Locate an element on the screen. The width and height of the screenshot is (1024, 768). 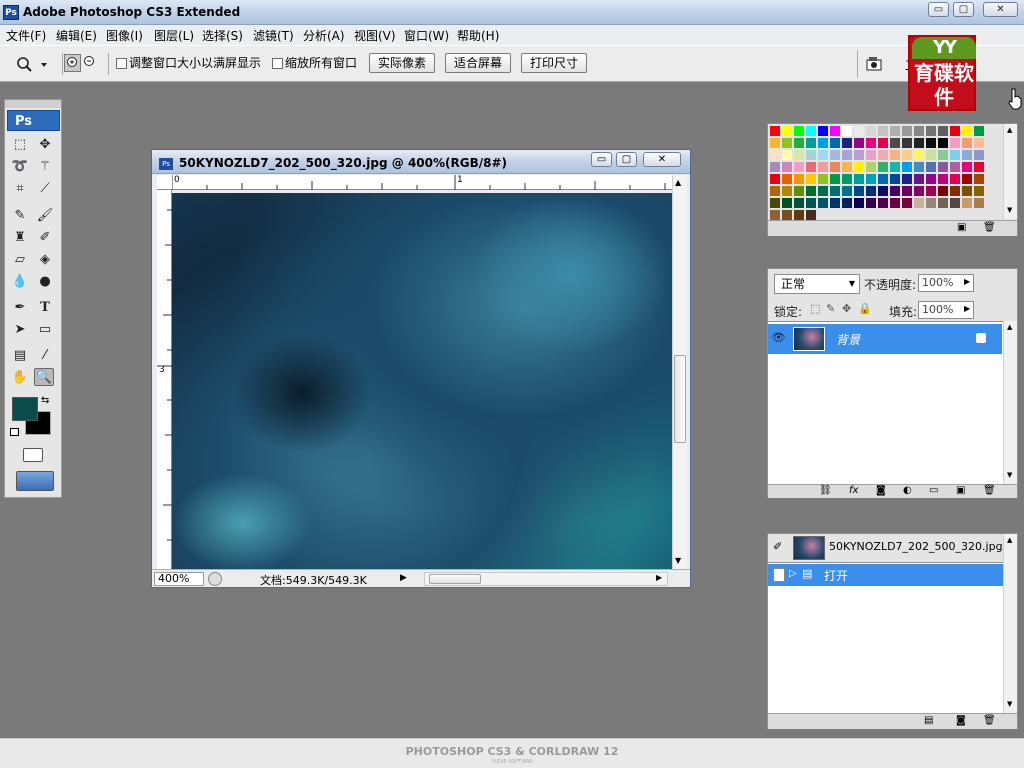
trash-icon: 🗑 is located at coordinates (989, 720).